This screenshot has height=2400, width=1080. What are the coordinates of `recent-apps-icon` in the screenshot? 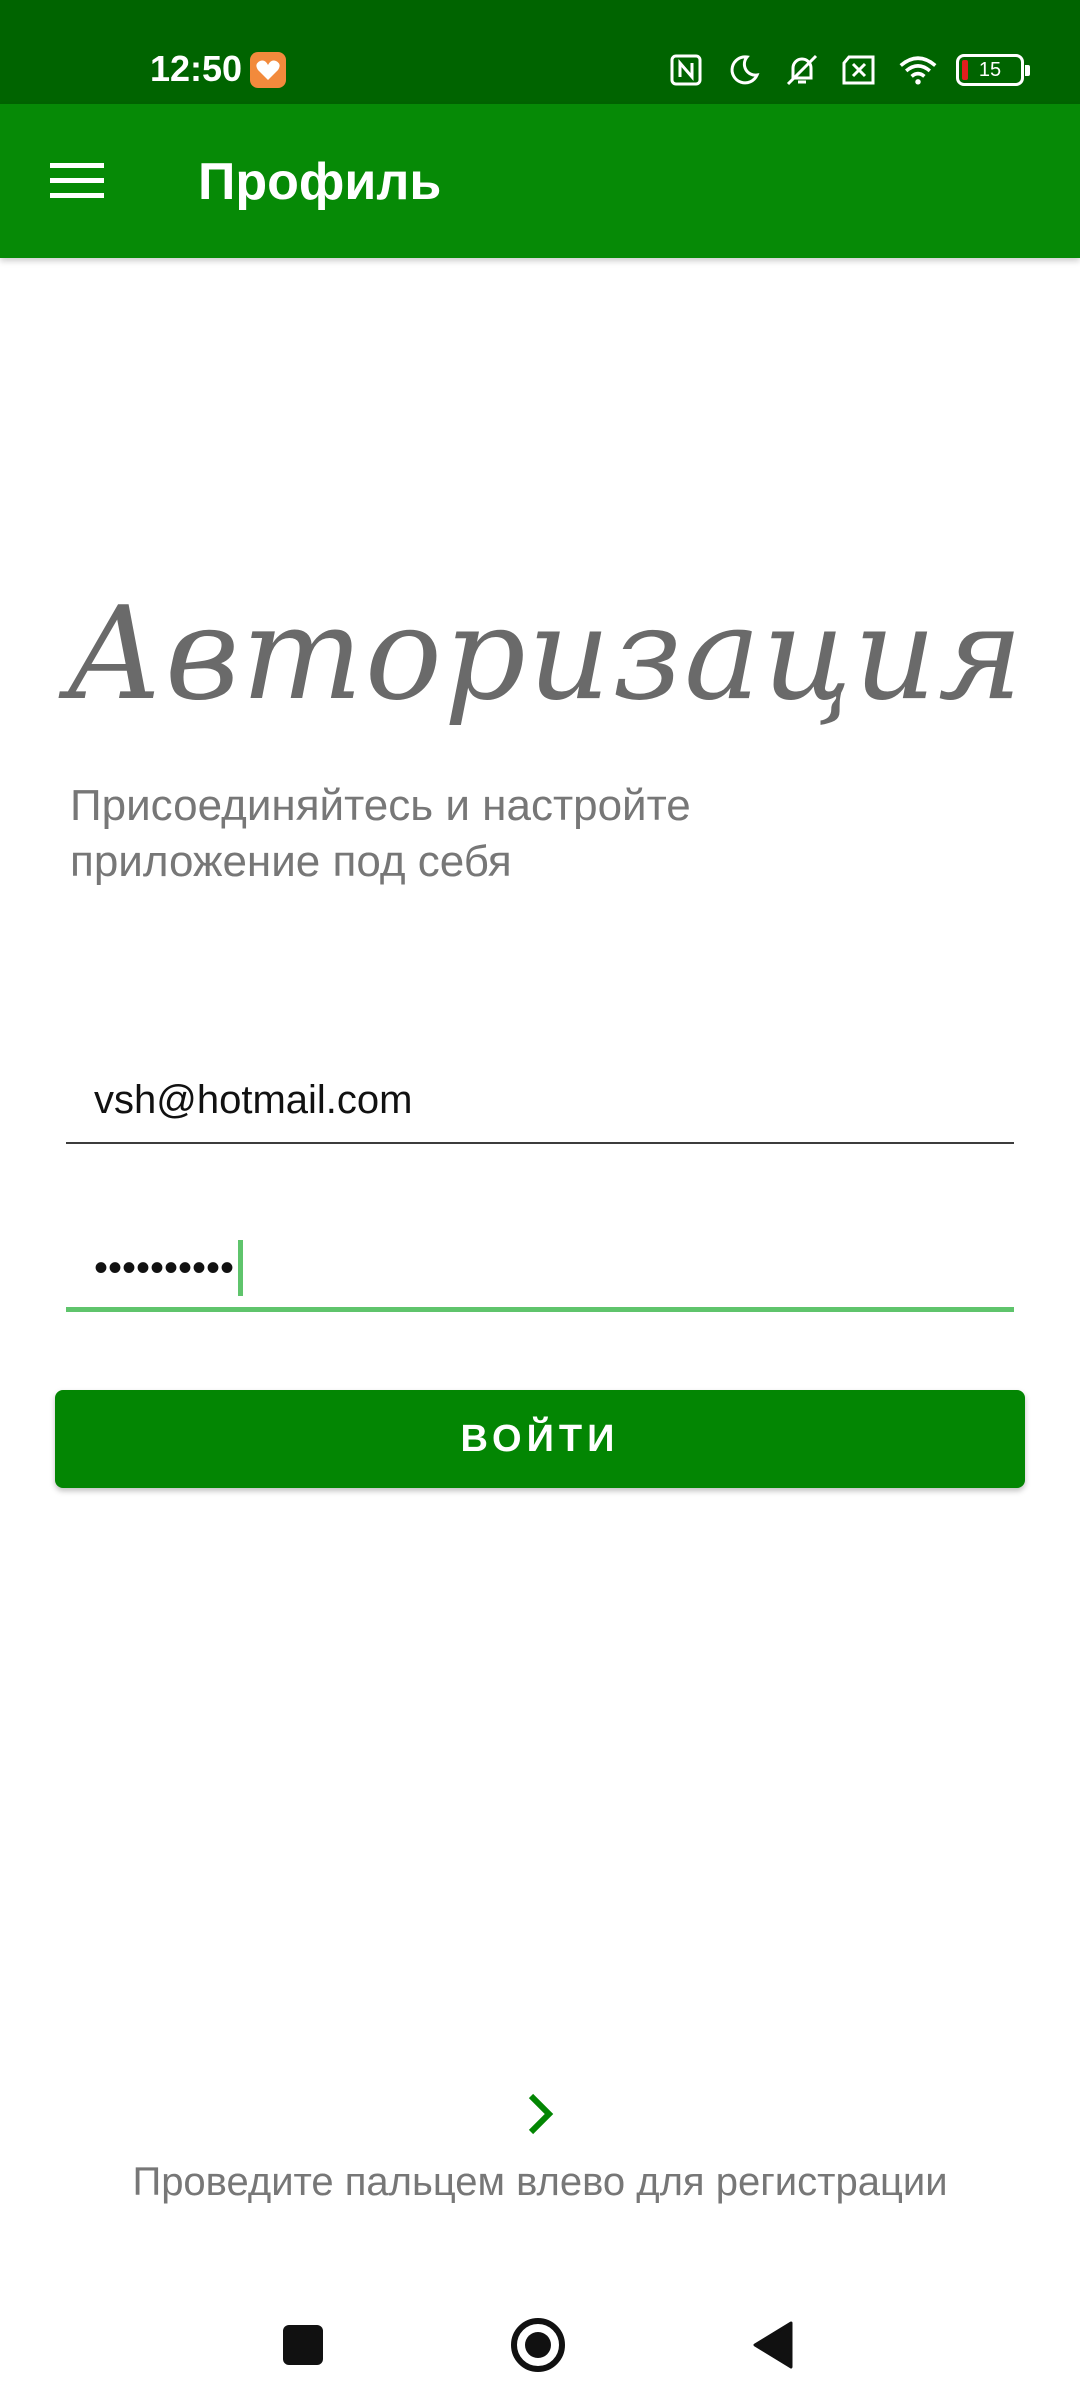 It's located at (303, 2345).